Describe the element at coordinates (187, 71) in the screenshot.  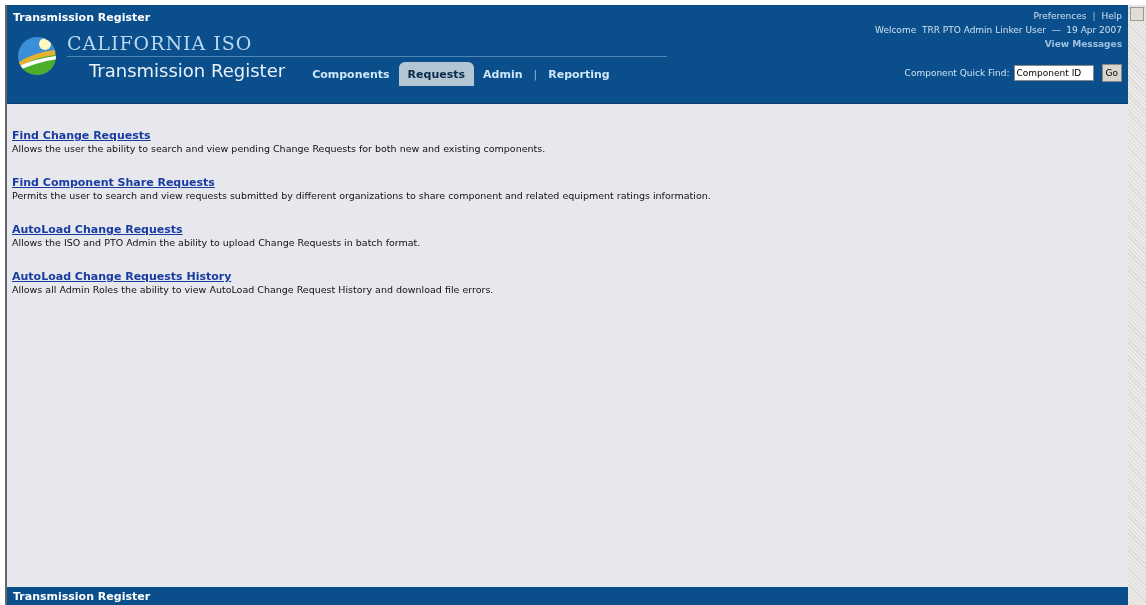
I see `app-title: Transmission Register` at that location.